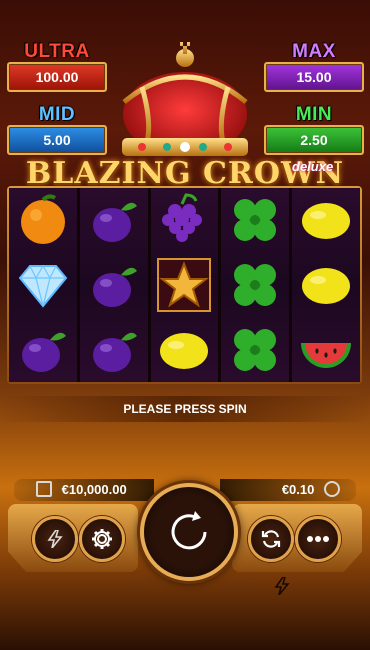 This screenshot has height=650, width=370. I want to click on more-icon, so click(318, 539).